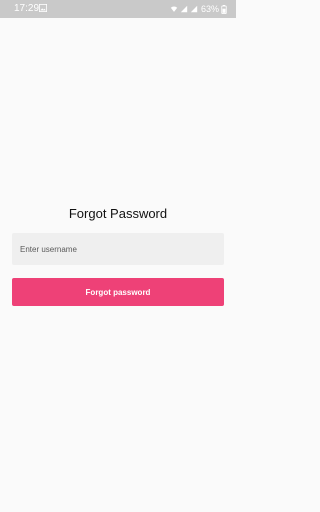  Describe the element at coordinates (209, 9) in the screenshot. I see `battery-percent: 63%` at that location.